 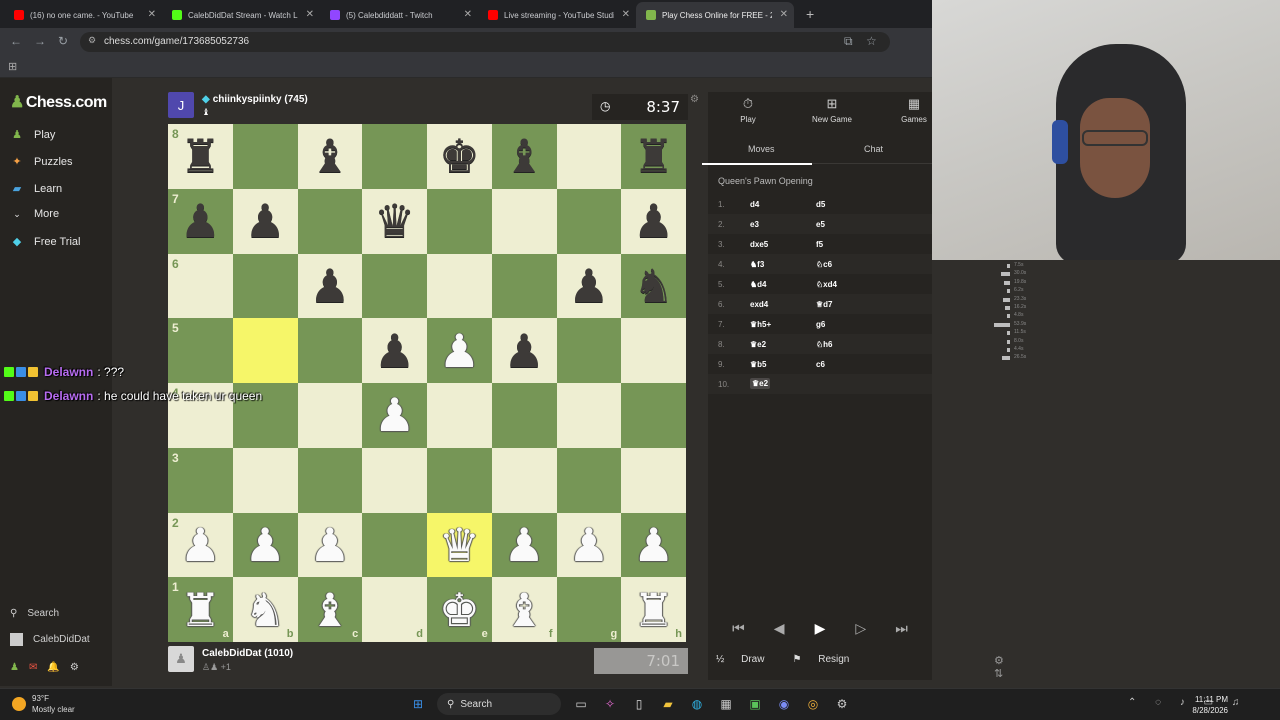 What do you see at coordinates (41, 162) in the screenshot?
I see `sidebar-item-puzzles: ✦ Puzzles` at bounding box center [41, 162].